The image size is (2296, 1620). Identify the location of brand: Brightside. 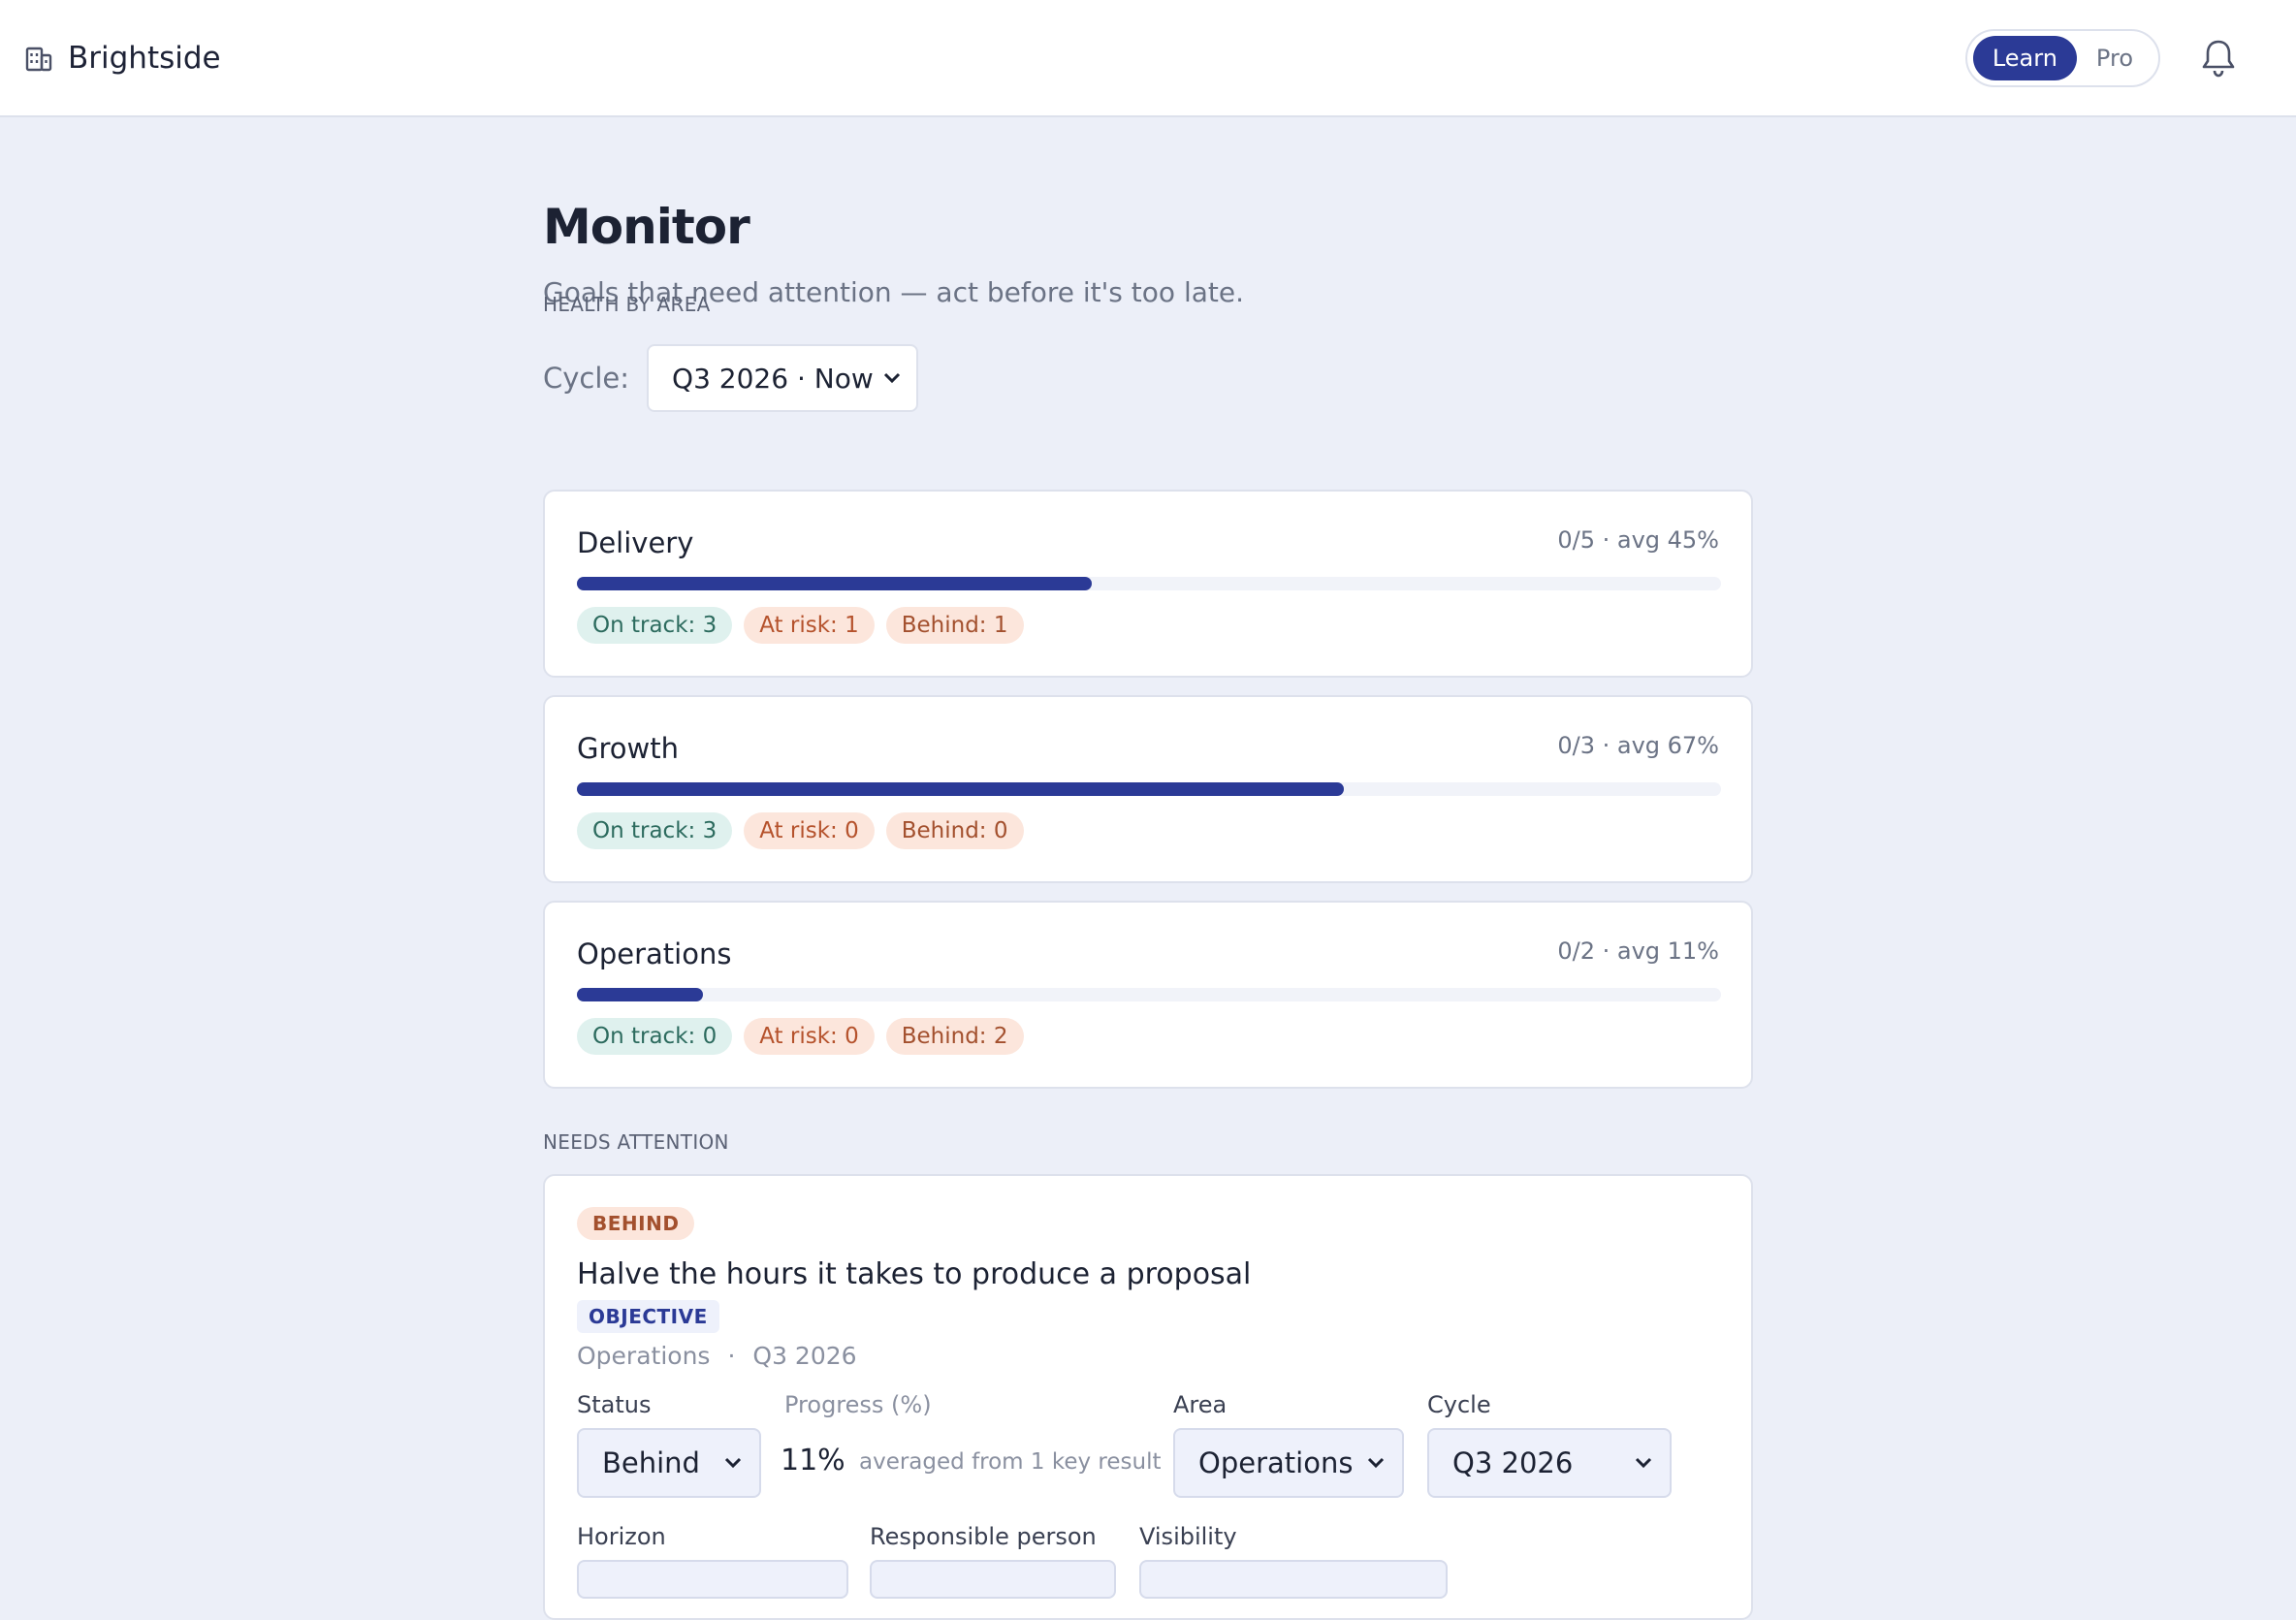
(122, 58).